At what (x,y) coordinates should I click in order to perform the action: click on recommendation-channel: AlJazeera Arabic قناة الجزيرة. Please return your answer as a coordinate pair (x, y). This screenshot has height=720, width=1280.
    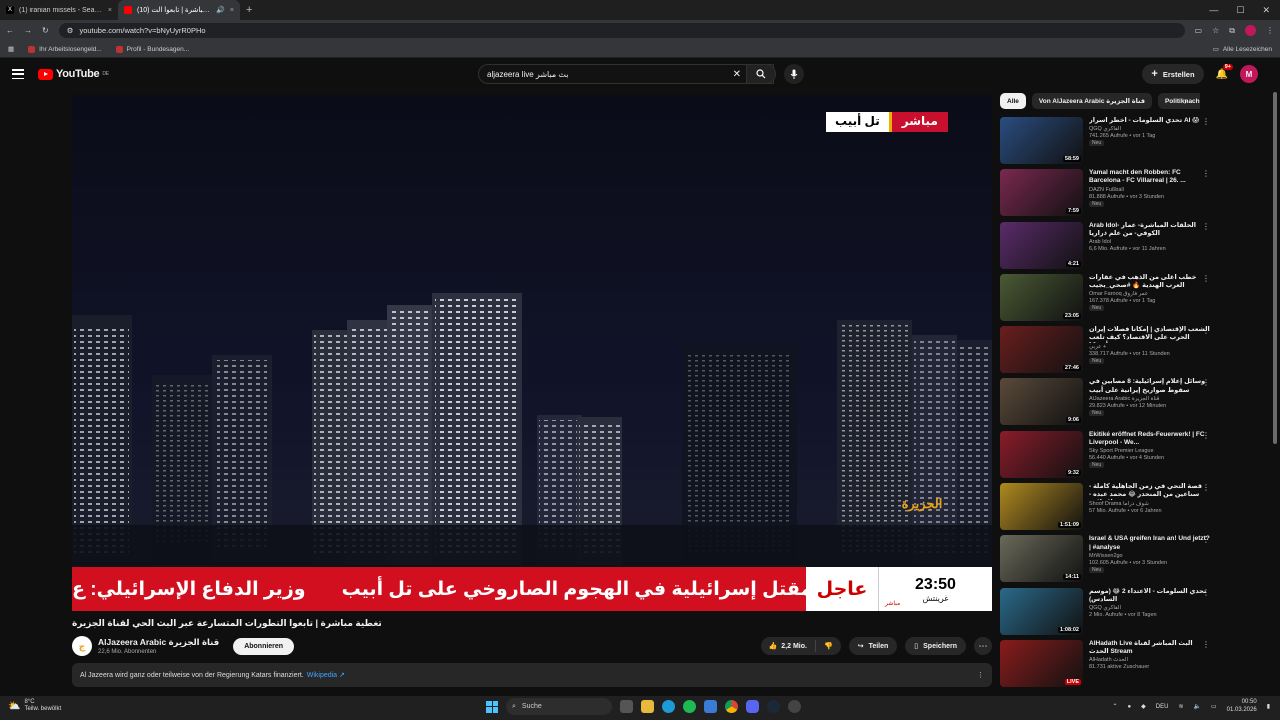
    Looking at the image, I should click on (1149, 399).